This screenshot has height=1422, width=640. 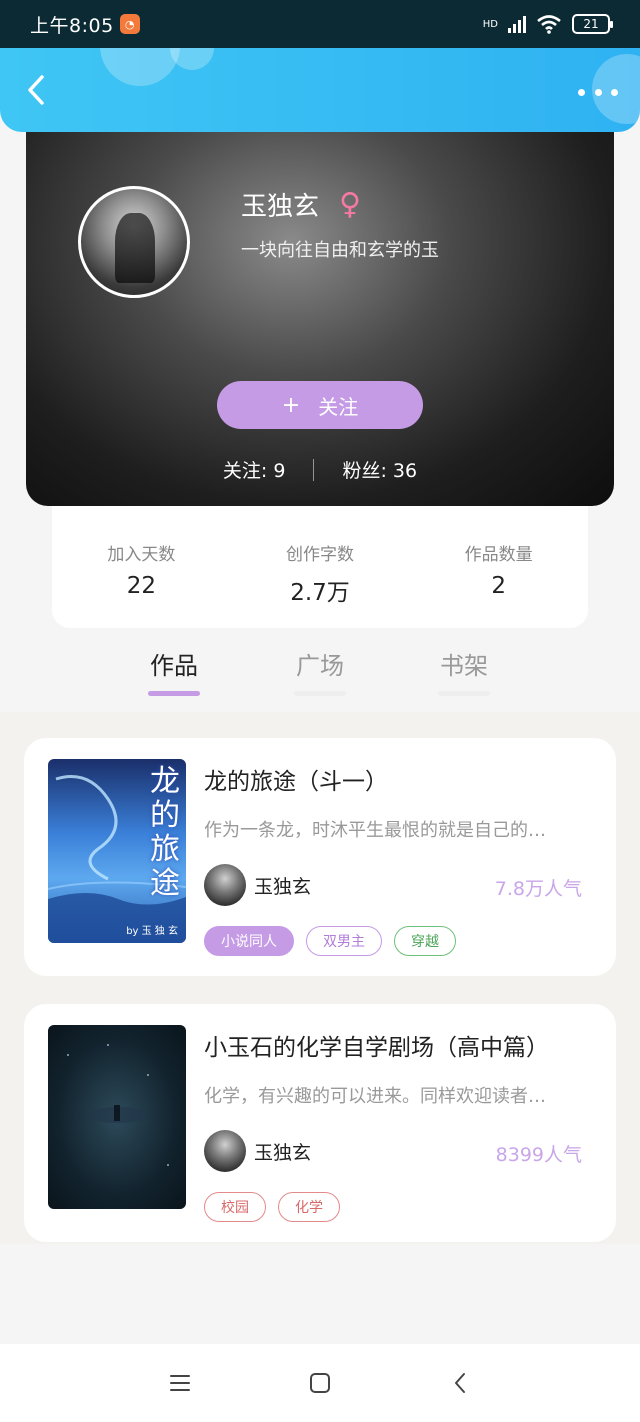 I want to click on avatar-figure, so click(x=135, y=248).